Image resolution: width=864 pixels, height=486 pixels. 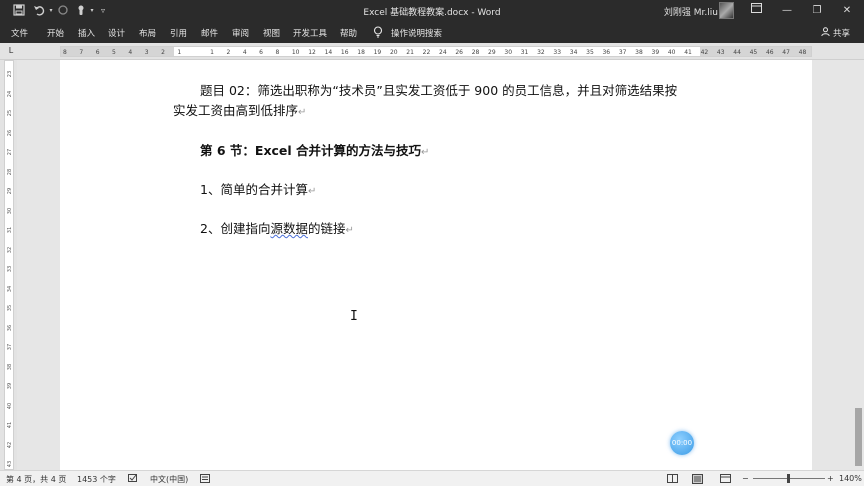 I want to click on ruler-tick-label: 43, so click(x=720, y=52).